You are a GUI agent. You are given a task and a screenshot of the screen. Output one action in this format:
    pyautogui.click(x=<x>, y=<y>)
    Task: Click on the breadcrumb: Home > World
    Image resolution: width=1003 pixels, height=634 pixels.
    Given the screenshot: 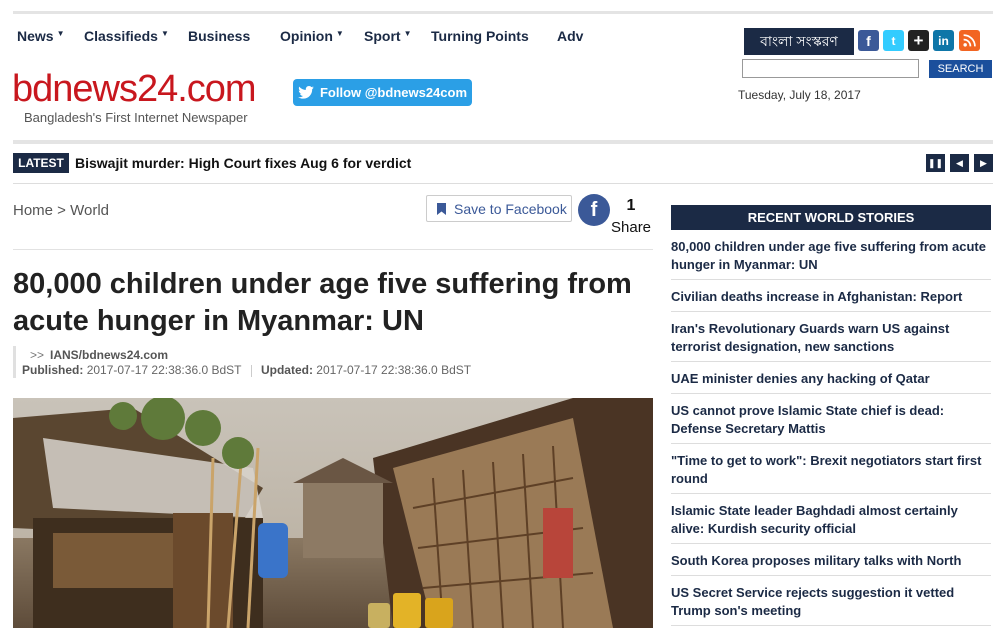 What is the action you would take?
    pyautogui.click(x=61, y=210)
    